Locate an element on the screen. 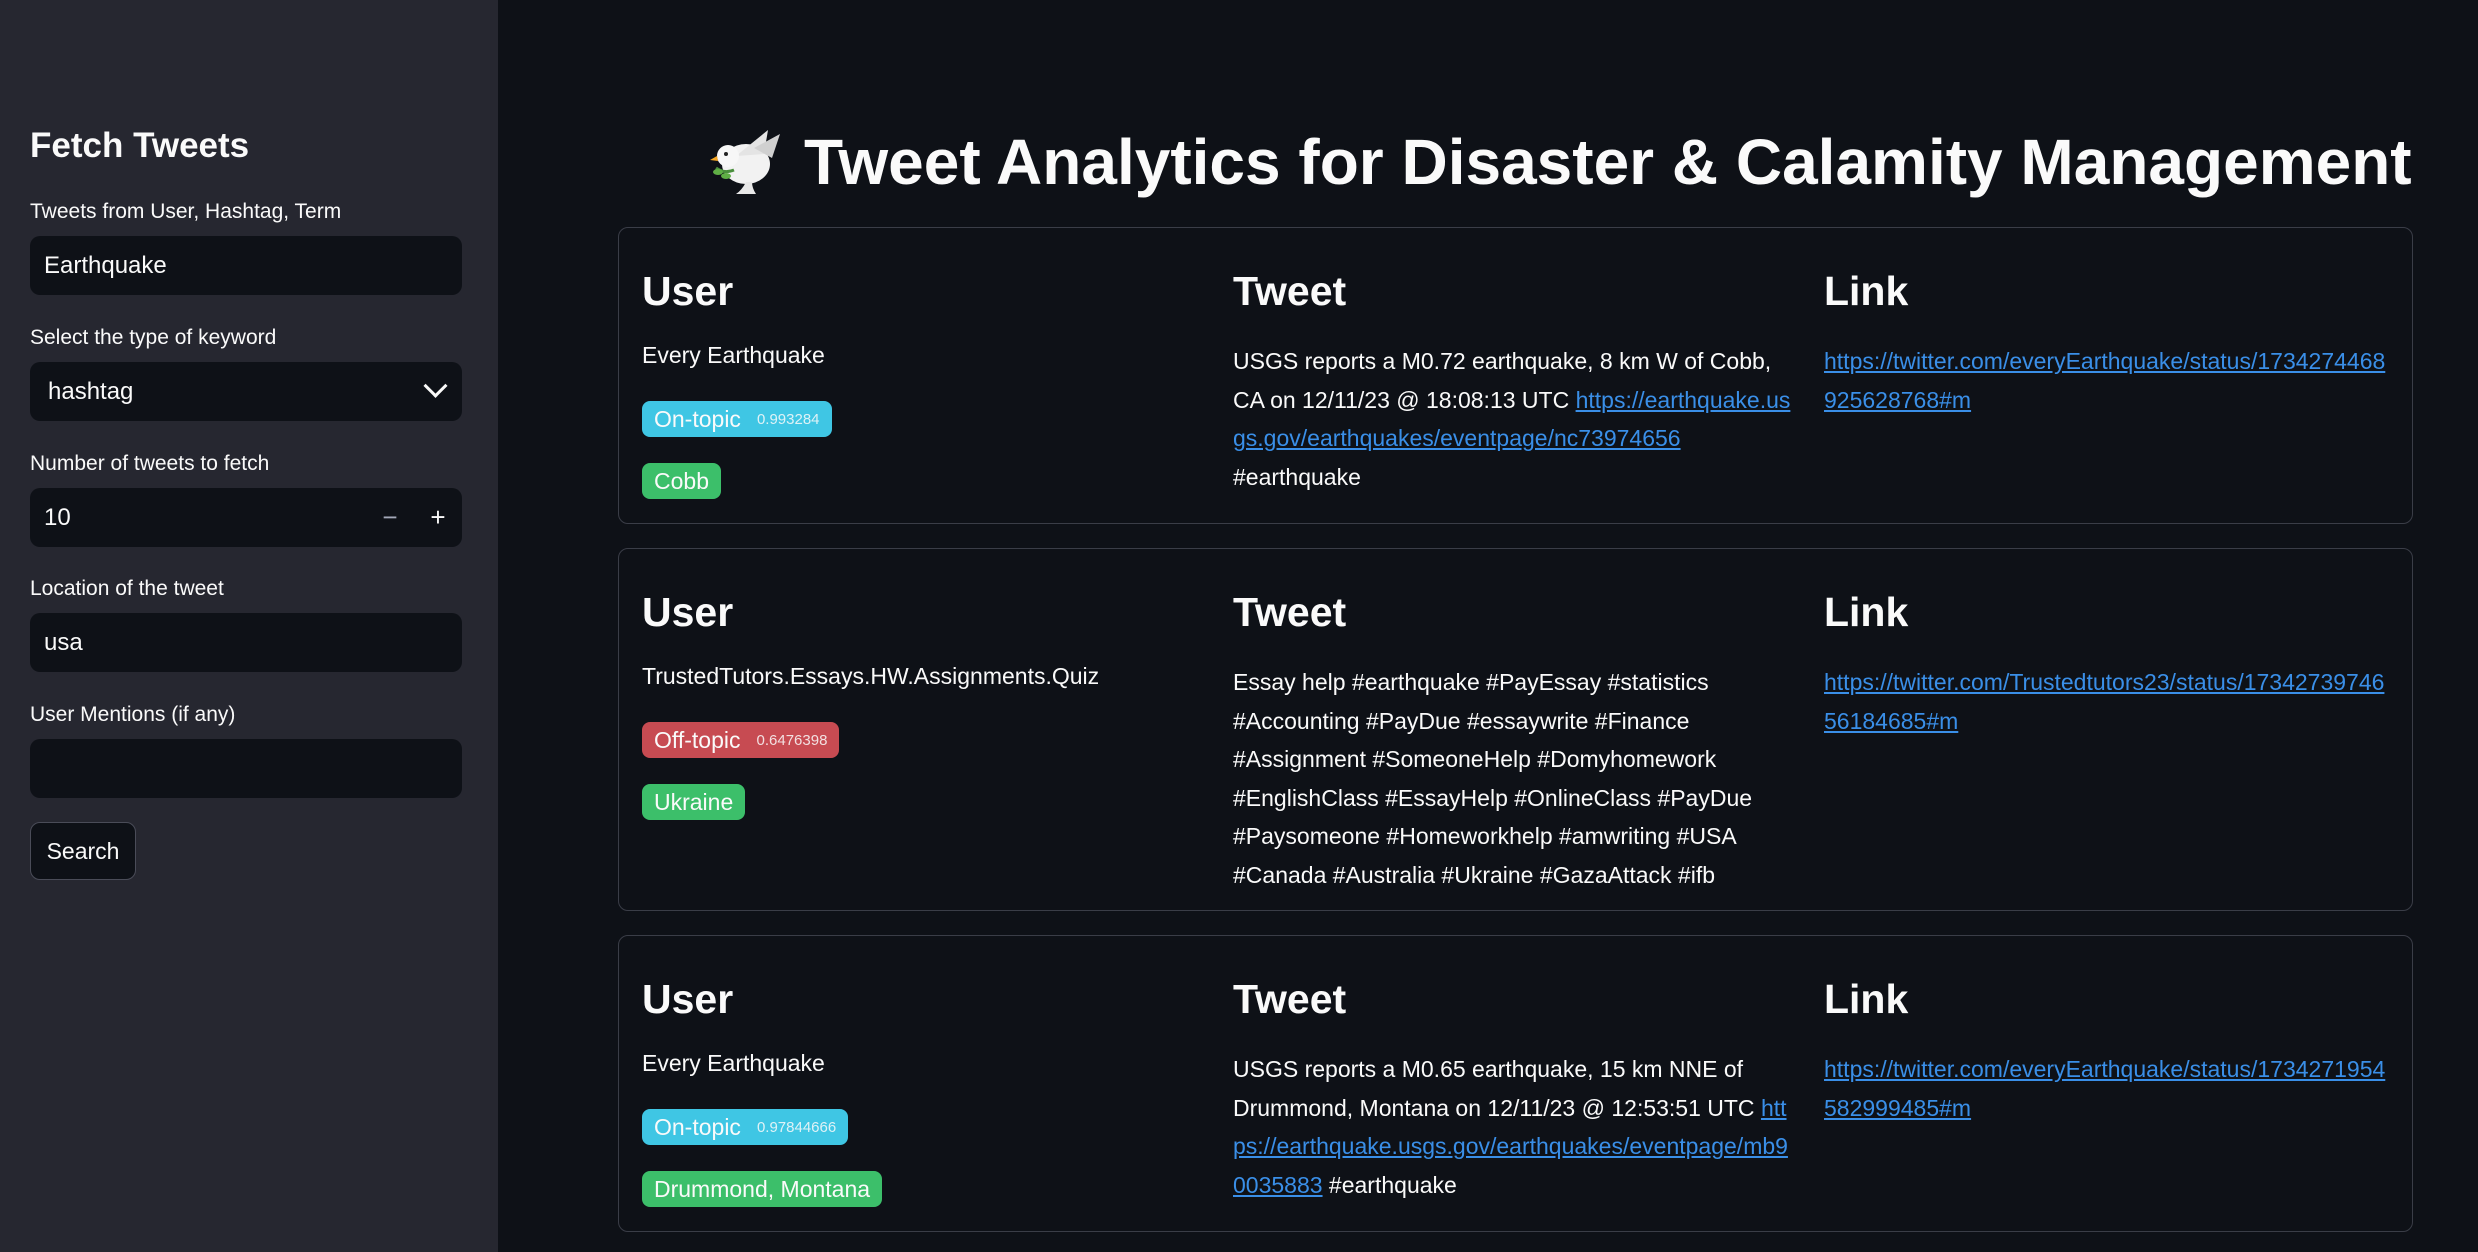 Image resolution: width=2478 pixels, height=1252 pixels. query-label: Tweets from User, Hashtag, Term is located at coordinates (186, 211).